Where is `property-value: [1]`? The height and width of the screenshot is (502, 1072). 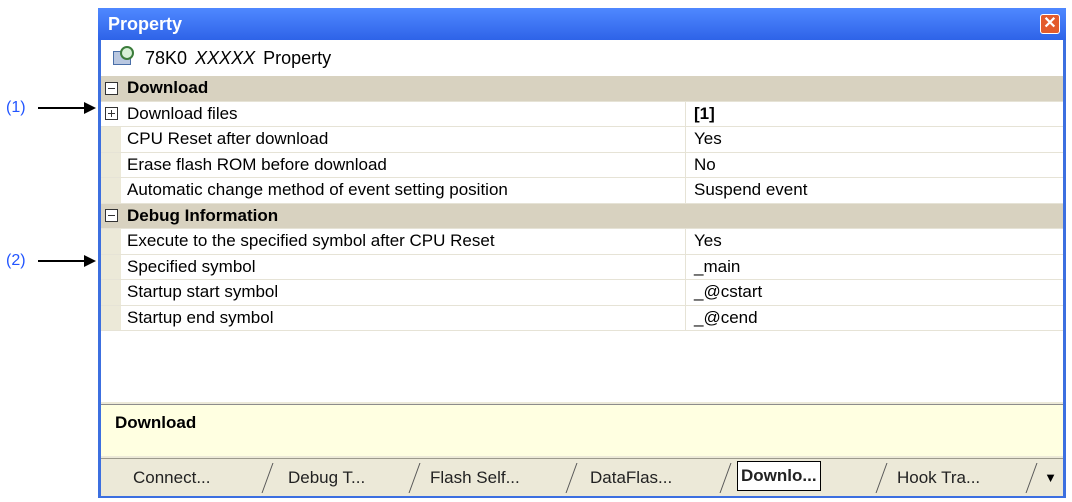
property-value: [1] is located at coordinates (874, 114).